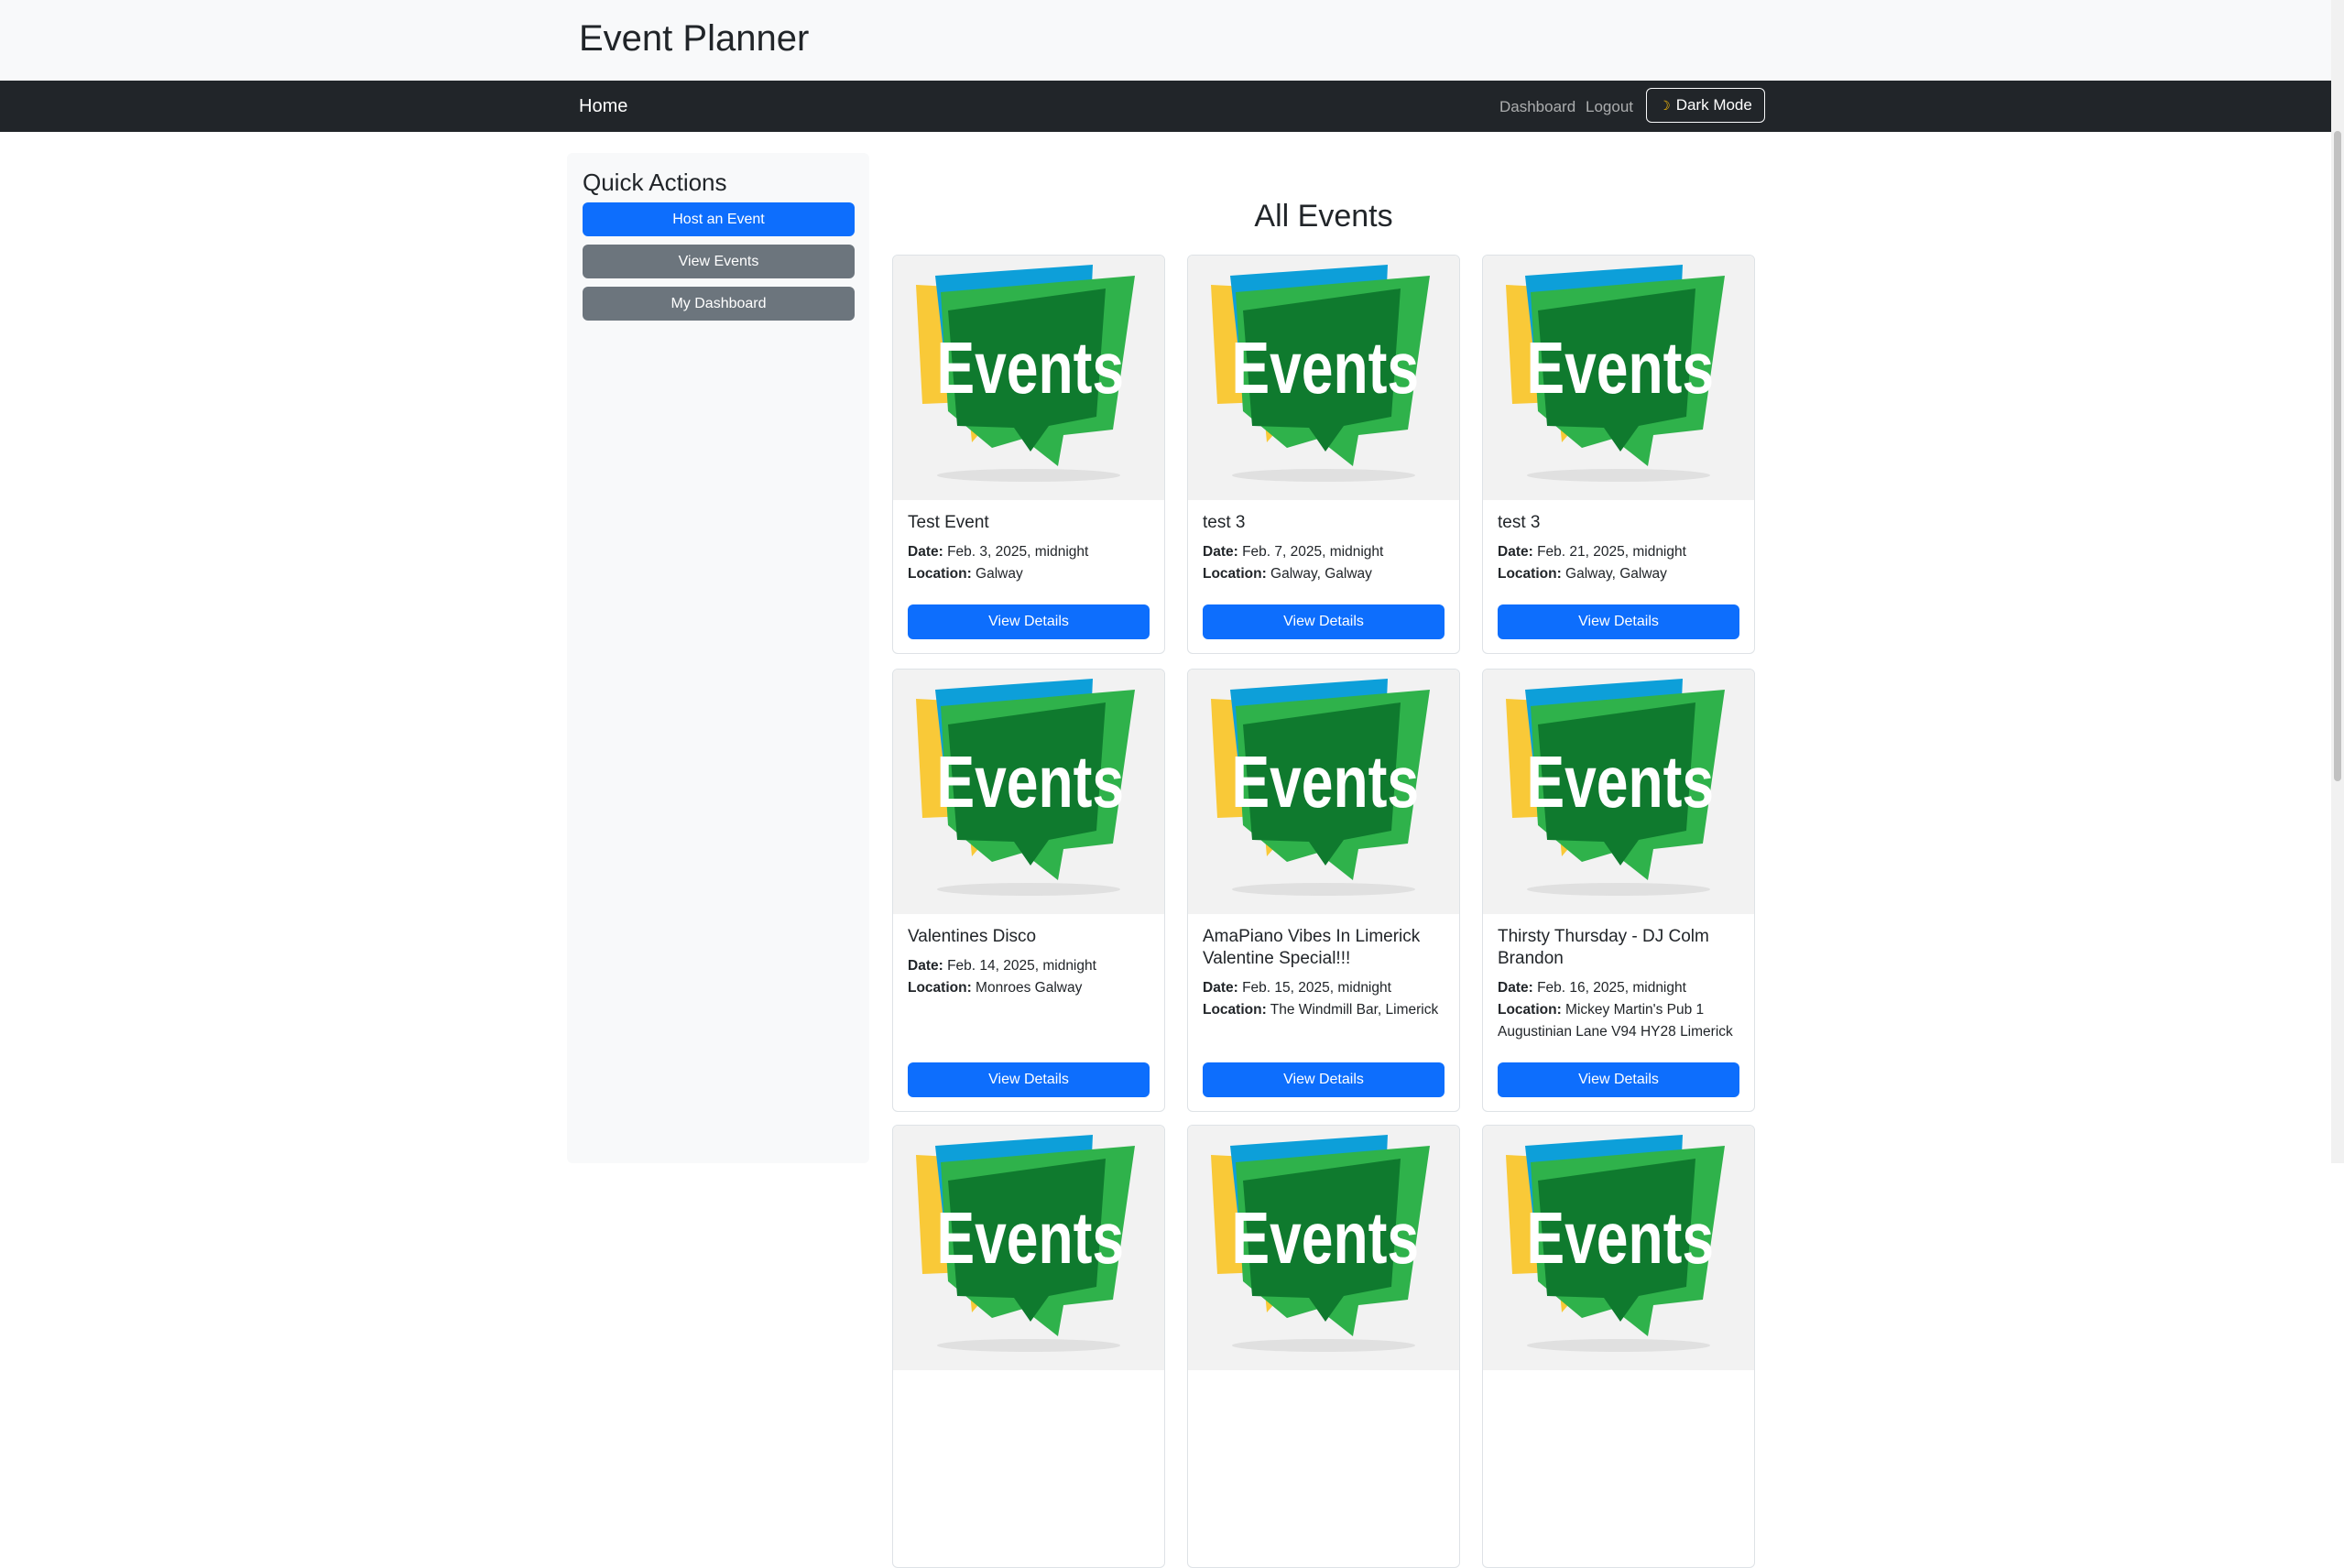 This screenshot has height=1568, width=2344. Describe the element at coordinates (1165, 40) in the screenshot. I see `top-header: Event Planner` at that location.